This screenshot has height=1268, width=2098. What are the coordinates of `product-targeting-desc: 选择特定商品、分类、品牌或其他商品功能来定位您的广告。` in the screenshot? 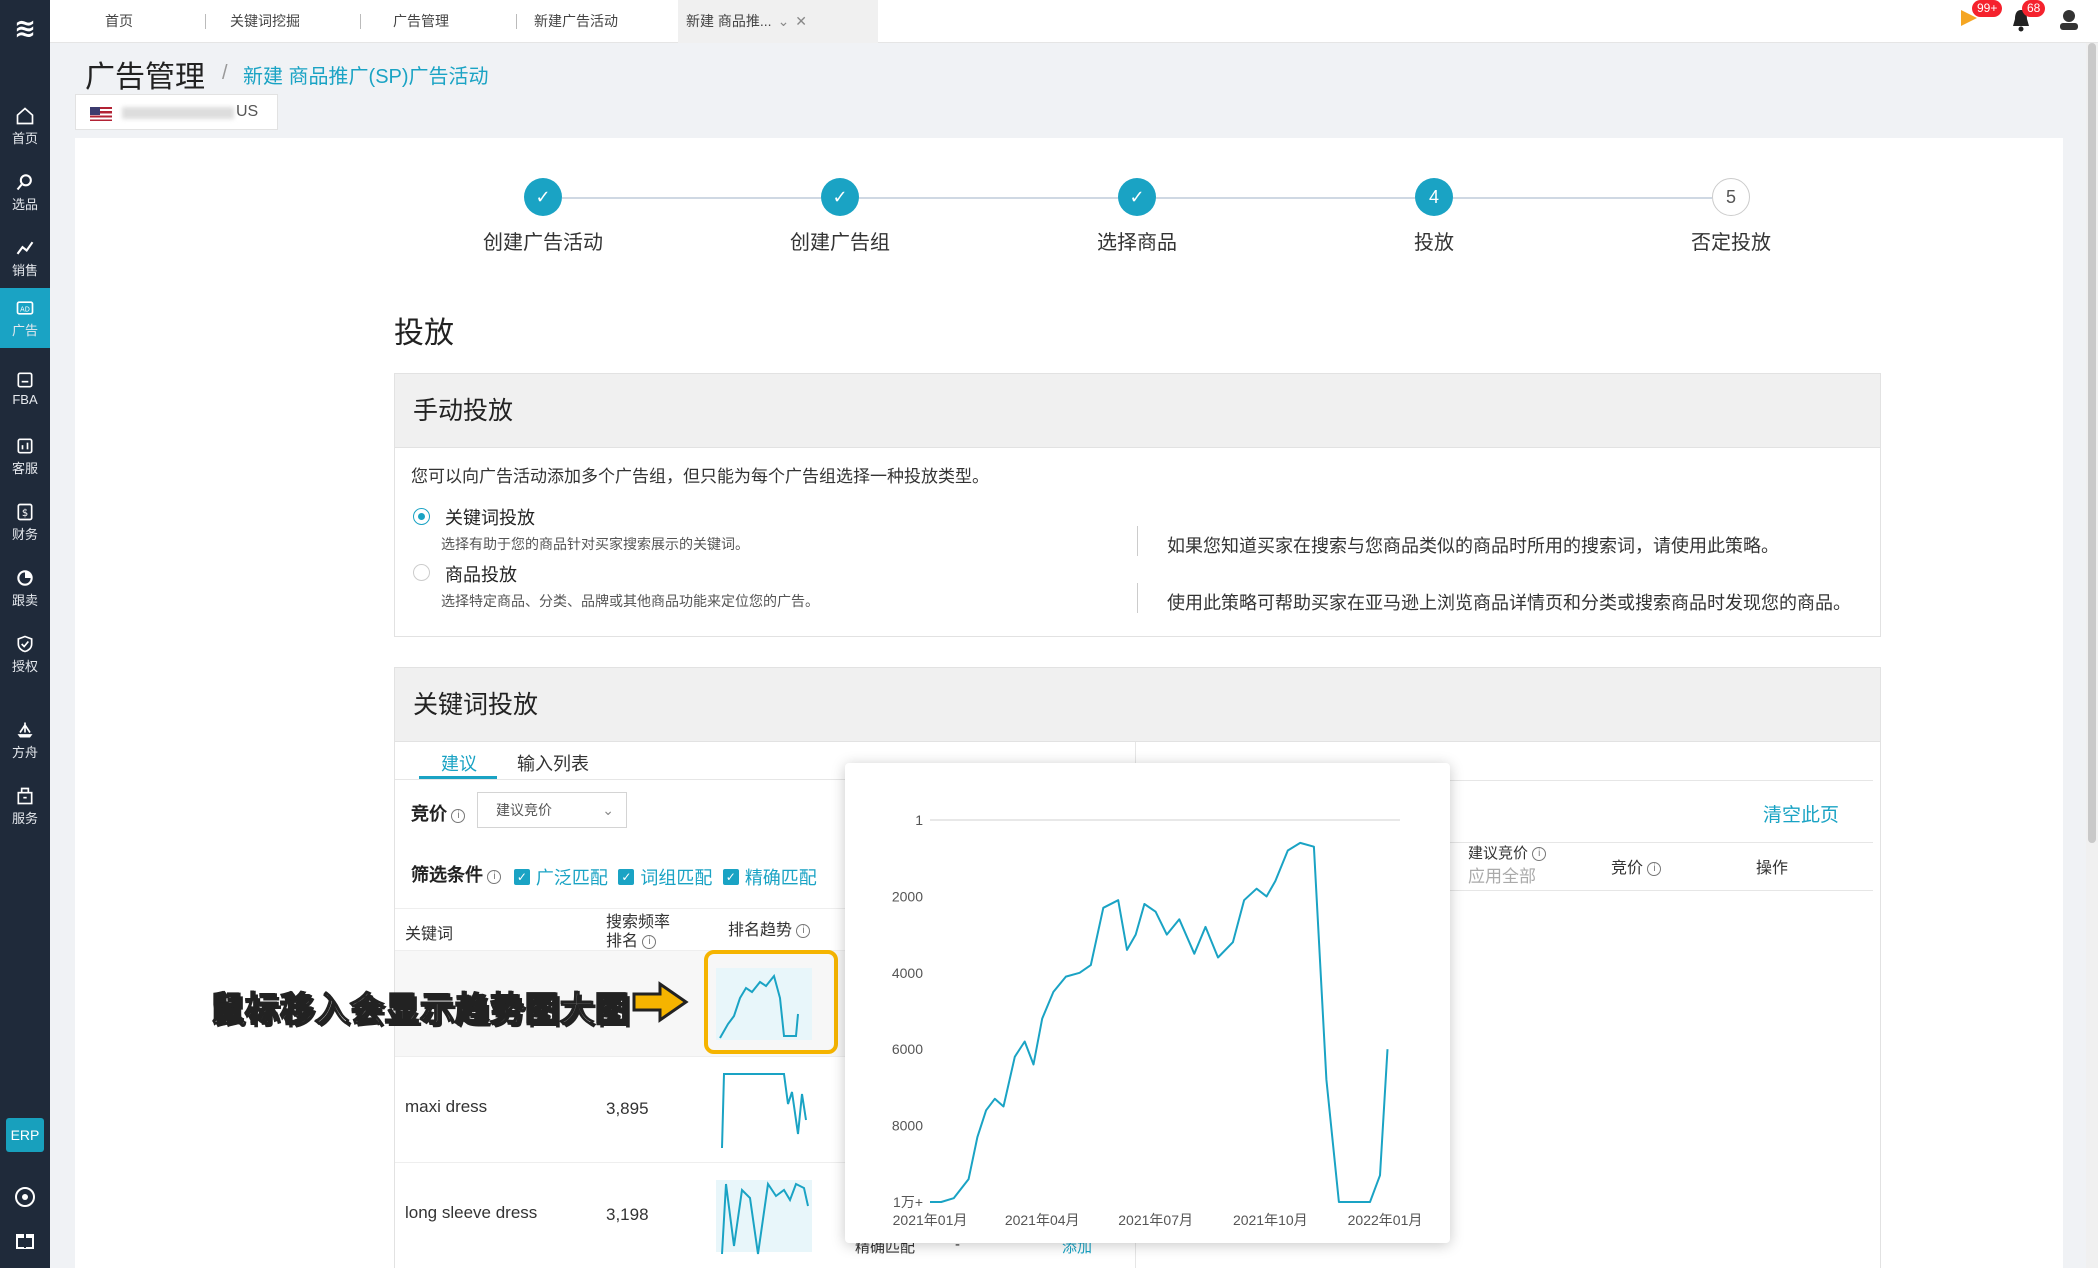 It's located at (630, 601).